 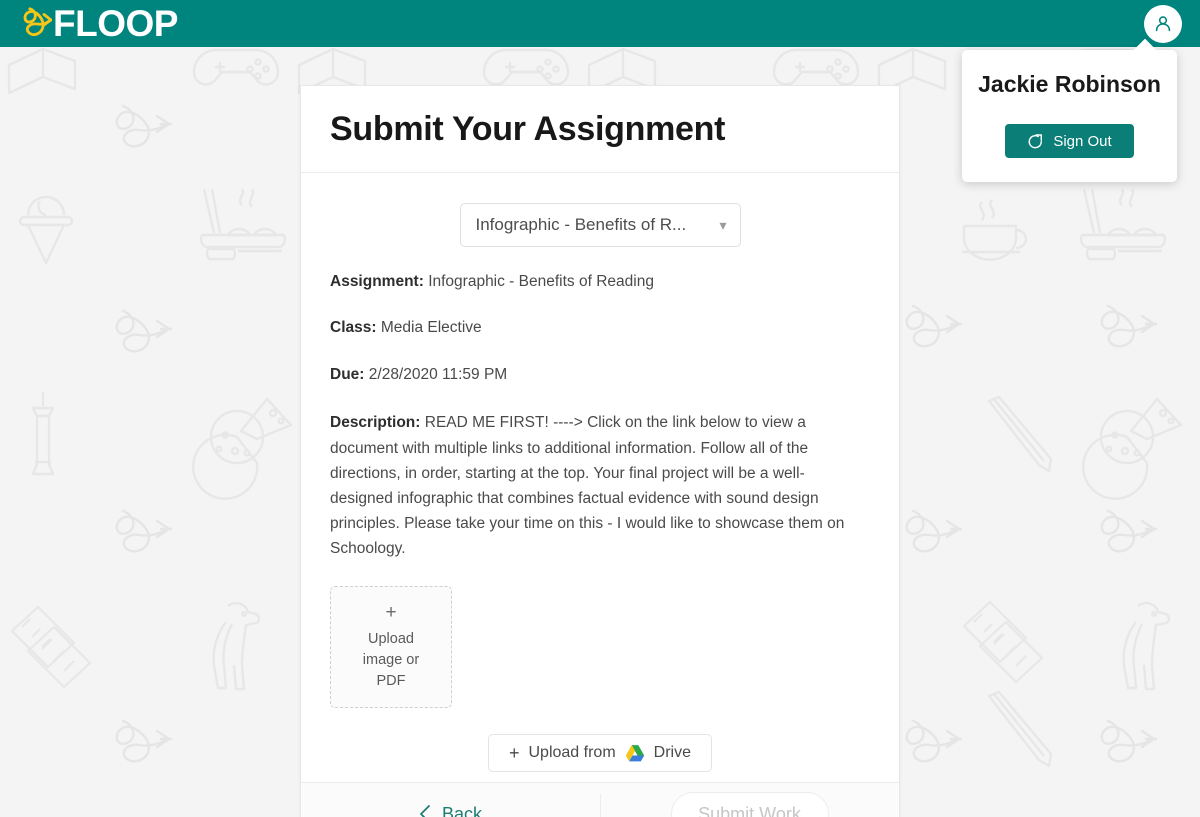 What do you see at coordinates (115, 23) in the screenshot?
I see `floop-logo-text: FLOOP` at bounding box center [115, 23].